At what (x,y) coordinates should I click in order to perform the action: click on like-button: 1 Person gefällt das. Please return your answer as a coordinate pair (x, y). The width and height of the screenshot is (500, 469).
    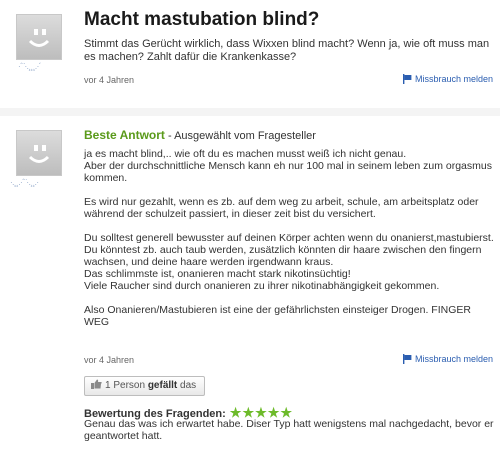
    Looking at the image, I should click on (145, 386).